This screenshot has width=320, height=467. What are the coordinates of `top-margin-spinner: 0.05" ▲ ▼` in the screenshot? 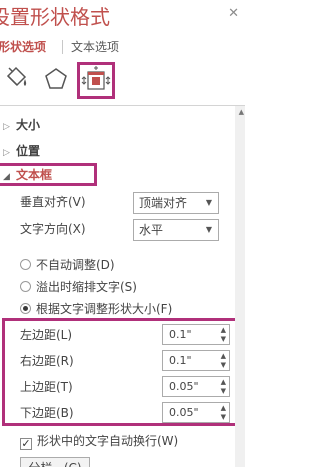 It's located at (196, 386).